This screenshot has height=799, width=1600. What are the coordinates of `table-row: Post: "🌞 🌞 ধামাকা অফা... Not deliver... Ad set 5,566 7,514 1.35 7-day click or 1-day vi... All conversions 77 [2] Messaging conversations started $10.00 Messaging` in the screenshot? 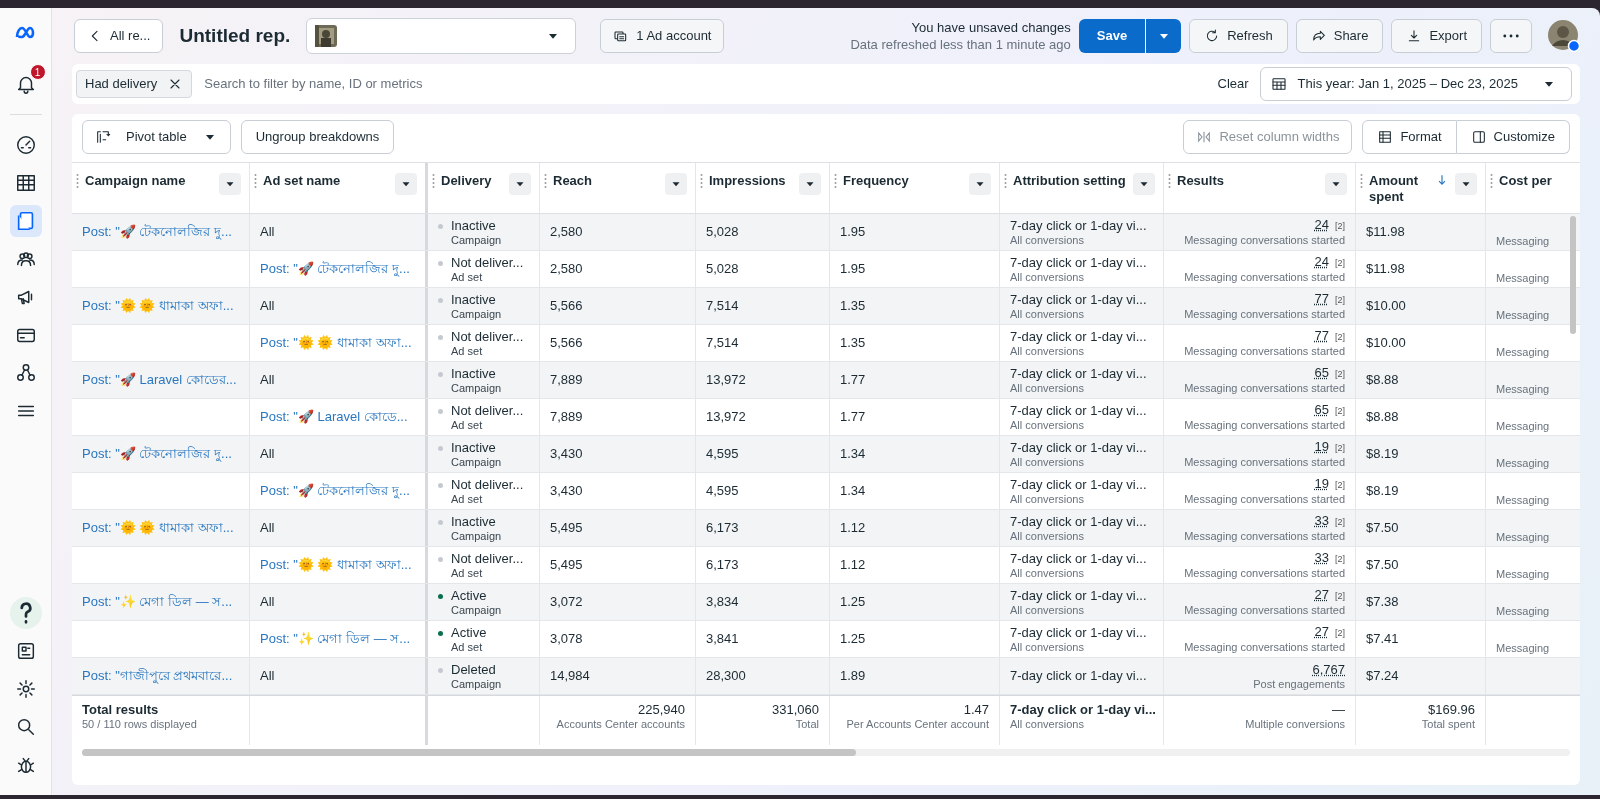 It's located at (826, 343).